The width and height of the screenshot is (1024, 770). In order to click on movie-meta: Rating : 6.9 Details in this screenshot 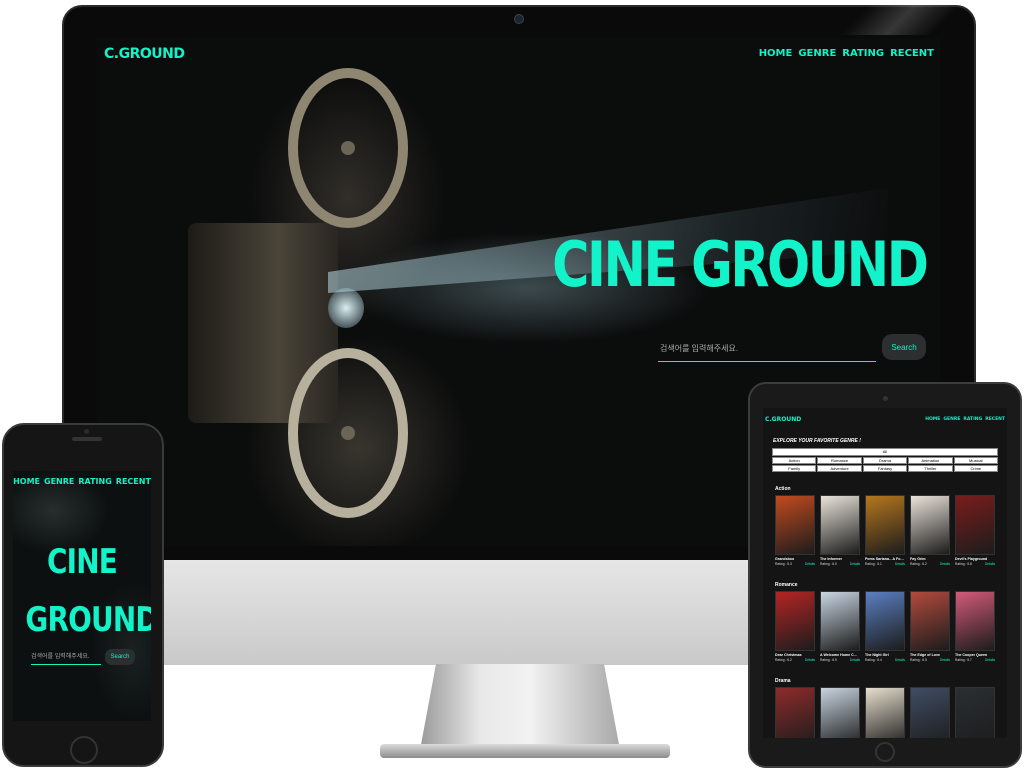, I will do `click(840, 660)`.